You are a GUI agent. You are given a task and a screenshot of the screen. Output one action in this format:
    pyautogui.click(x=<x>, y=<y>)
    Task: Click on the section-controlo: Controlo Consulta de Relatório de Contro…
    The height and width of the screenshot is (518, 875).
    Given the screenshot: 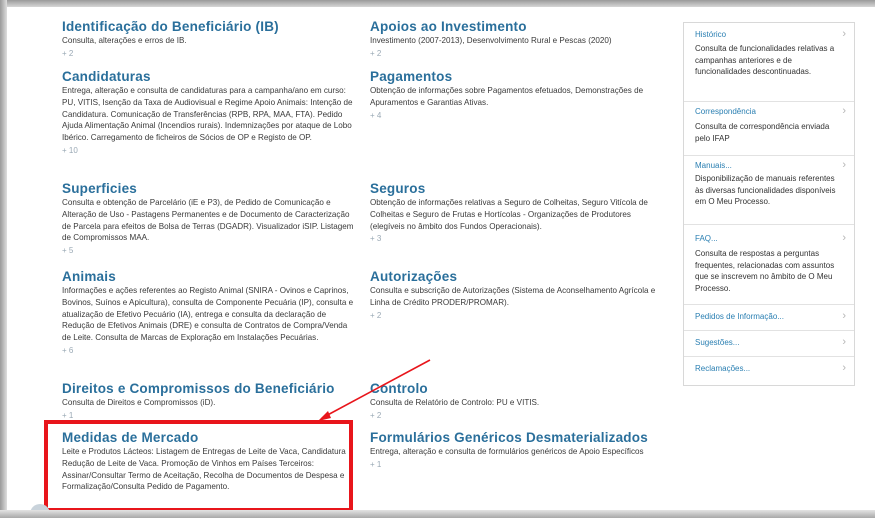 What is the action you would take?
    pyautogui.click(x=517, y=401)
    